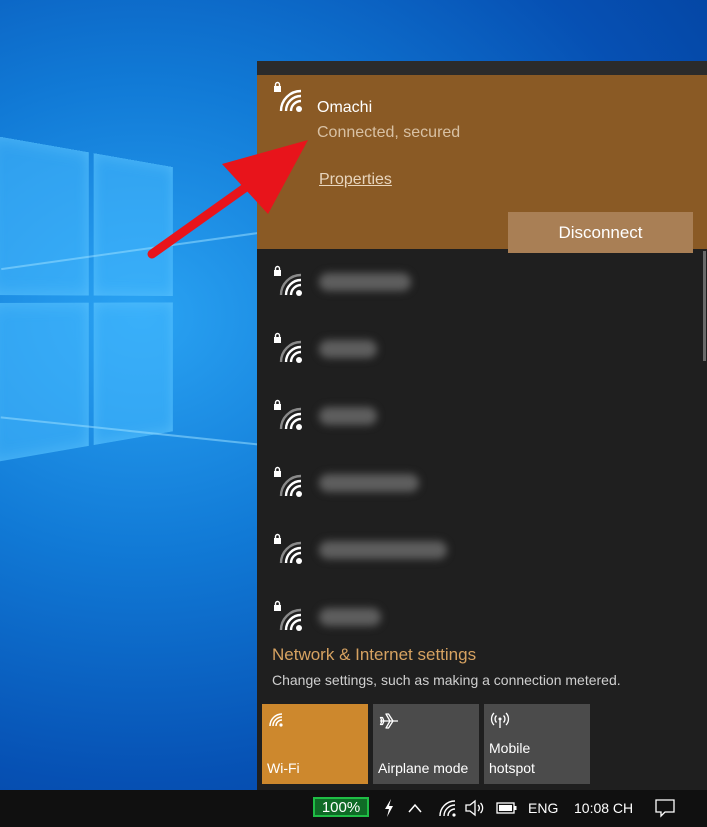 This screenshot has height=827, width=707. Describe the element at coordinates (389, 808) in the screenshot. I see `charging-bolt-icon` at that location.